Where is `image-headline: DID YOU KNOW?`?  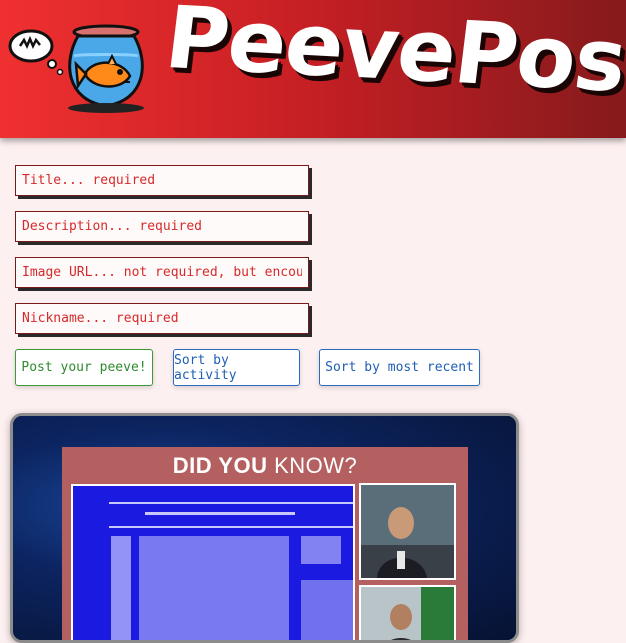
image-headline: DID YOU KNOW? is located at coordinates (265, 466).